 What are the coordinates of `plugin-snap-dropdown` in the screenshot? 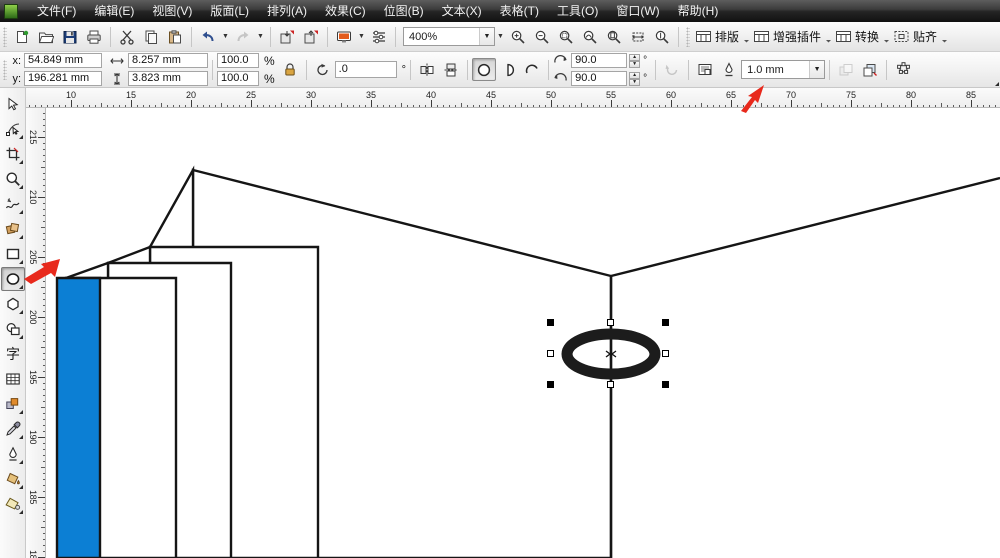 It's located at (944, 37).